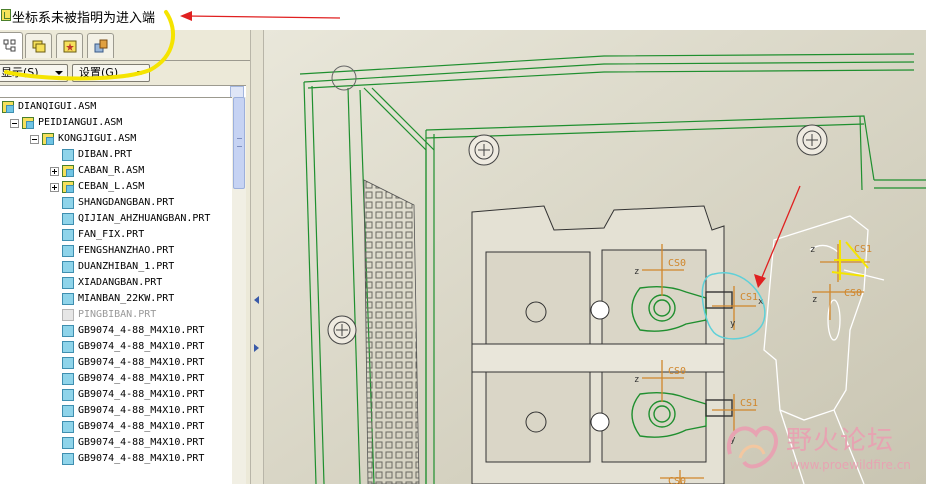  What do you see at coordinates (116, 283) in the screenshot?
I see `tree-node: XIADANGBAN.PRT` at bounding box center [116, 283].